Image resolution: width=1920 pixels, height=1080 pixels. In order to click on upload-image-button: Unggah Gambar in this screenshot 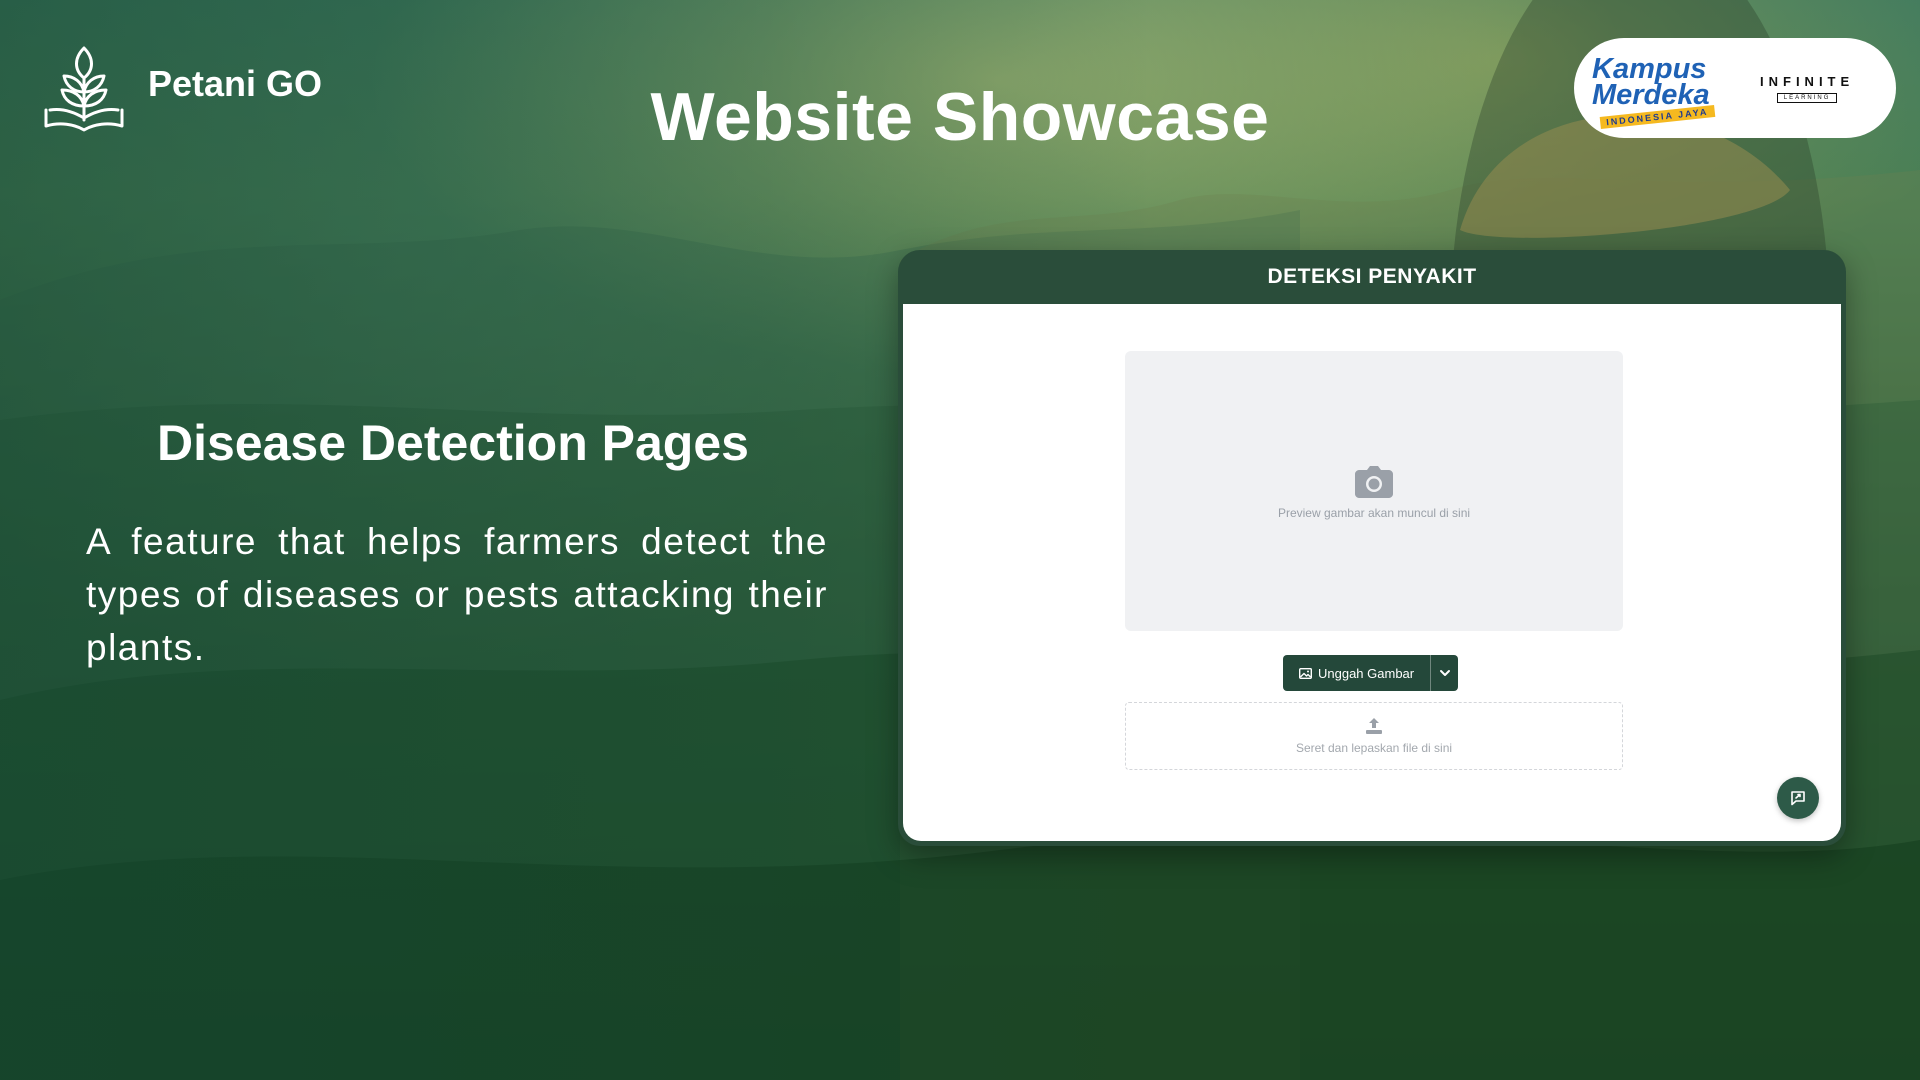, I will do `click(1356, 673)`.